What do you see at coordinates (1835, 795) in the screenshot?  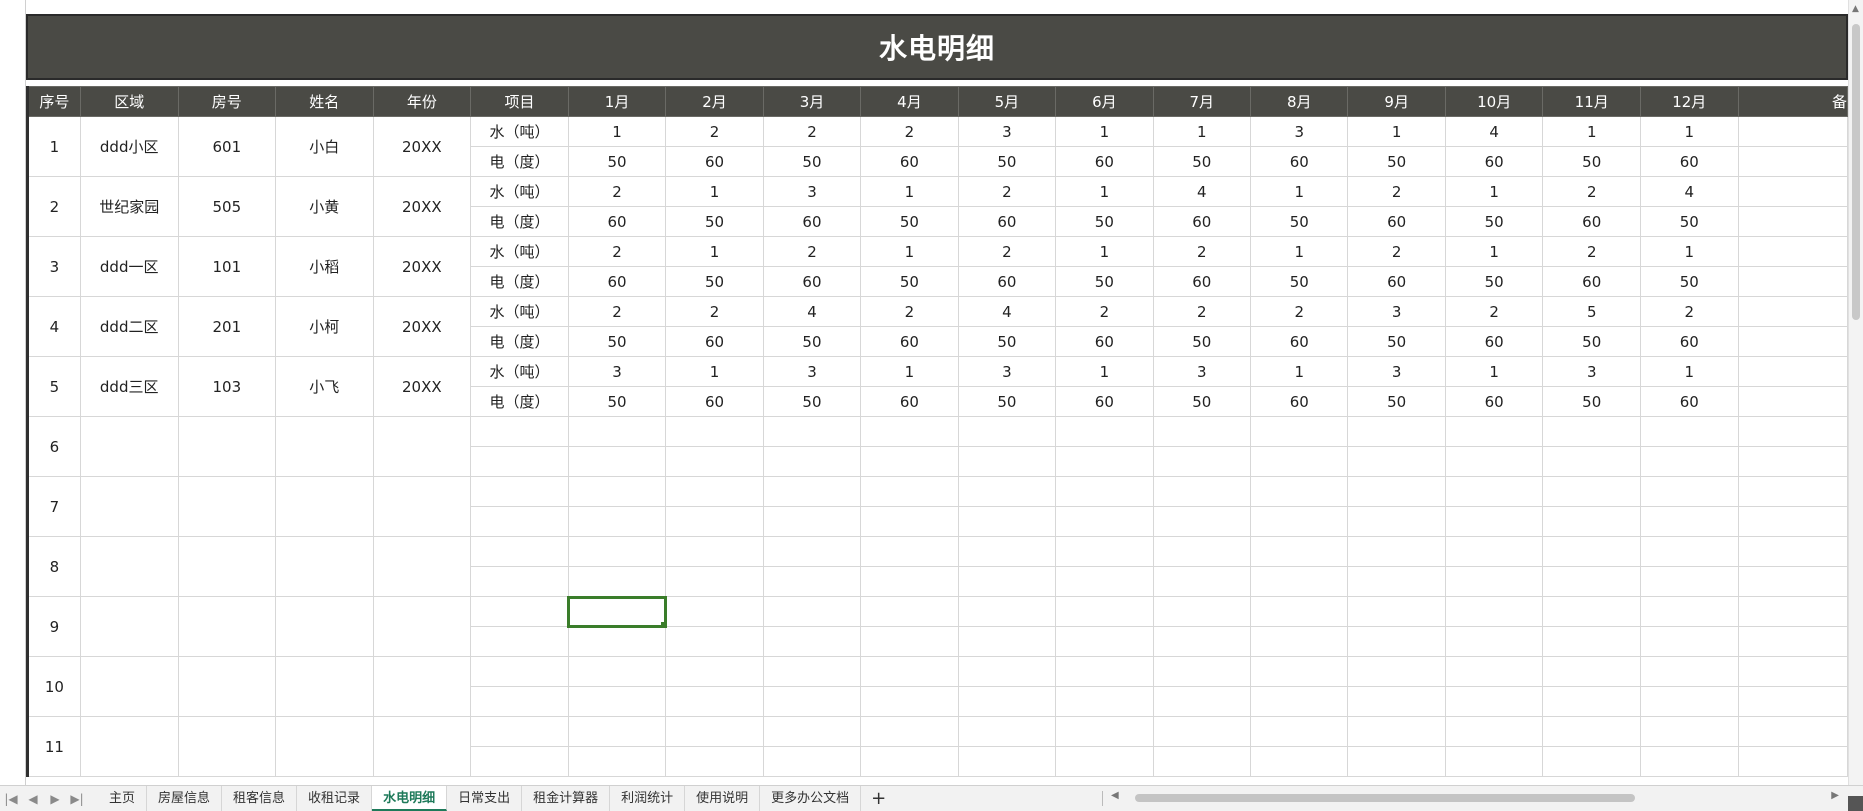 I see `scroll-right-icon: ▶` at bounding box center [1835, 795].